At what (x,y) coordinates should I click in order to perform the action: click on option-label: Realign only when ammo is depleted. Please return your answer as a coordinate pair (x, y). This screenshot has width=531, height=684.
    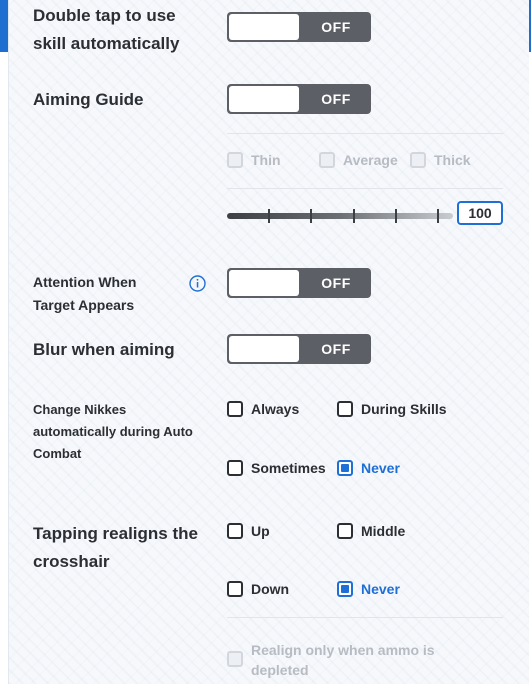
    Looking at the image, I should click on (343, 660).